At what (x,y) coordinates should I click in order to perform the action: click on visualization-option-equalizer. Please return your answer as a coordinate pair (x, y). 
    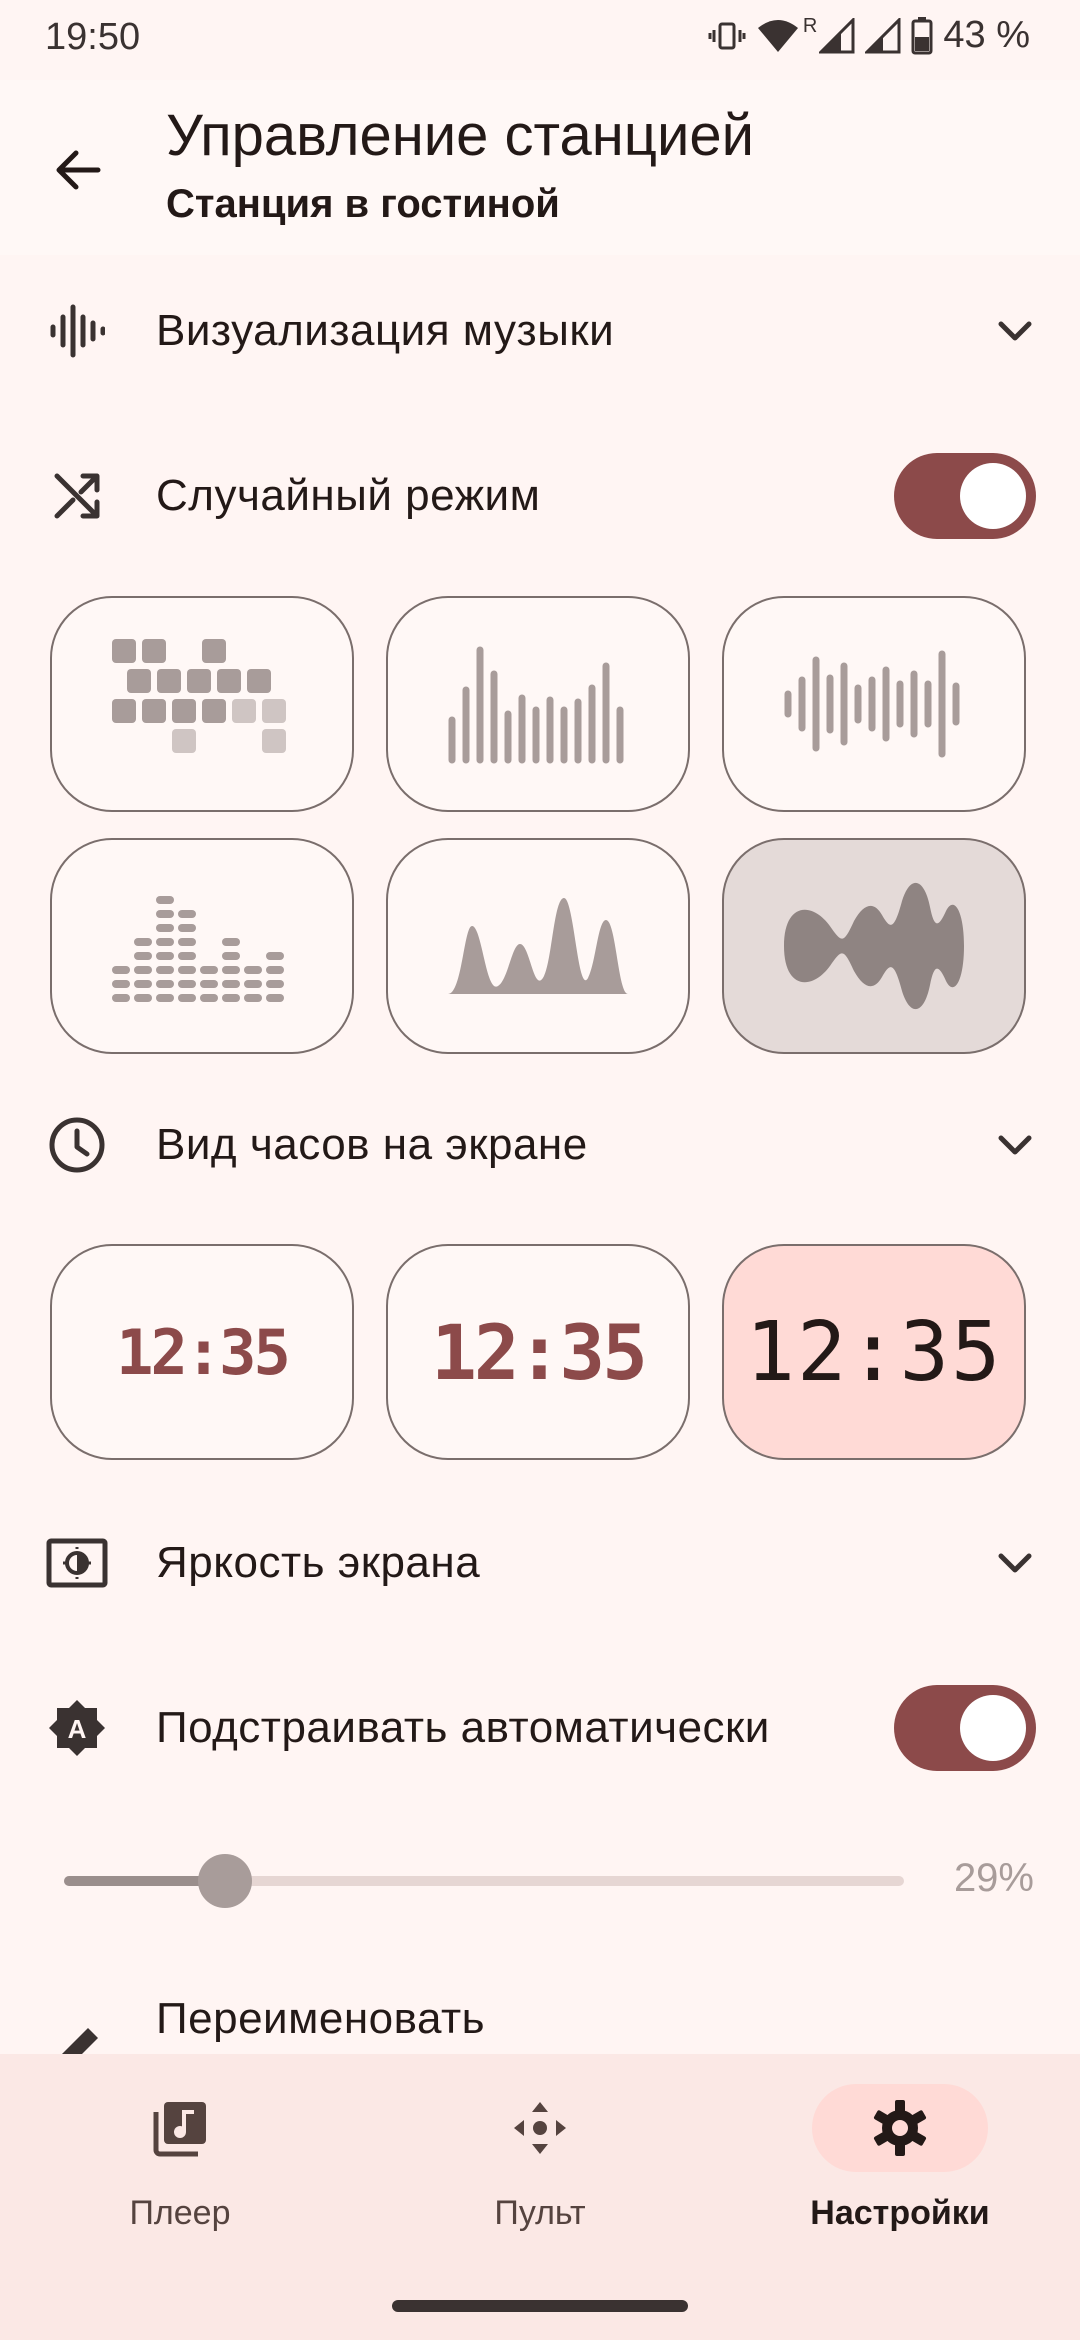
    Looking at the image, I should click on (202, 946).